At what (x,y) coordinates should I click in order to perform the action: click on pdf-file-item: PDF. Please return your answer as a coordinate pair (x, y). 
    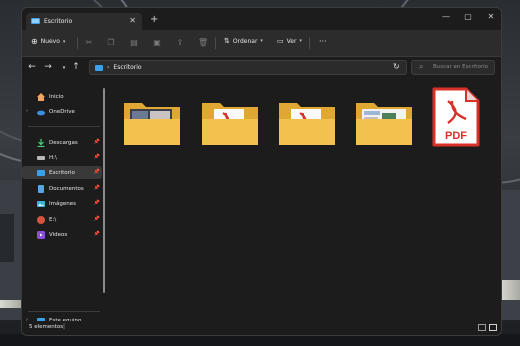
    Looking at the image, I should click on (456, 117).